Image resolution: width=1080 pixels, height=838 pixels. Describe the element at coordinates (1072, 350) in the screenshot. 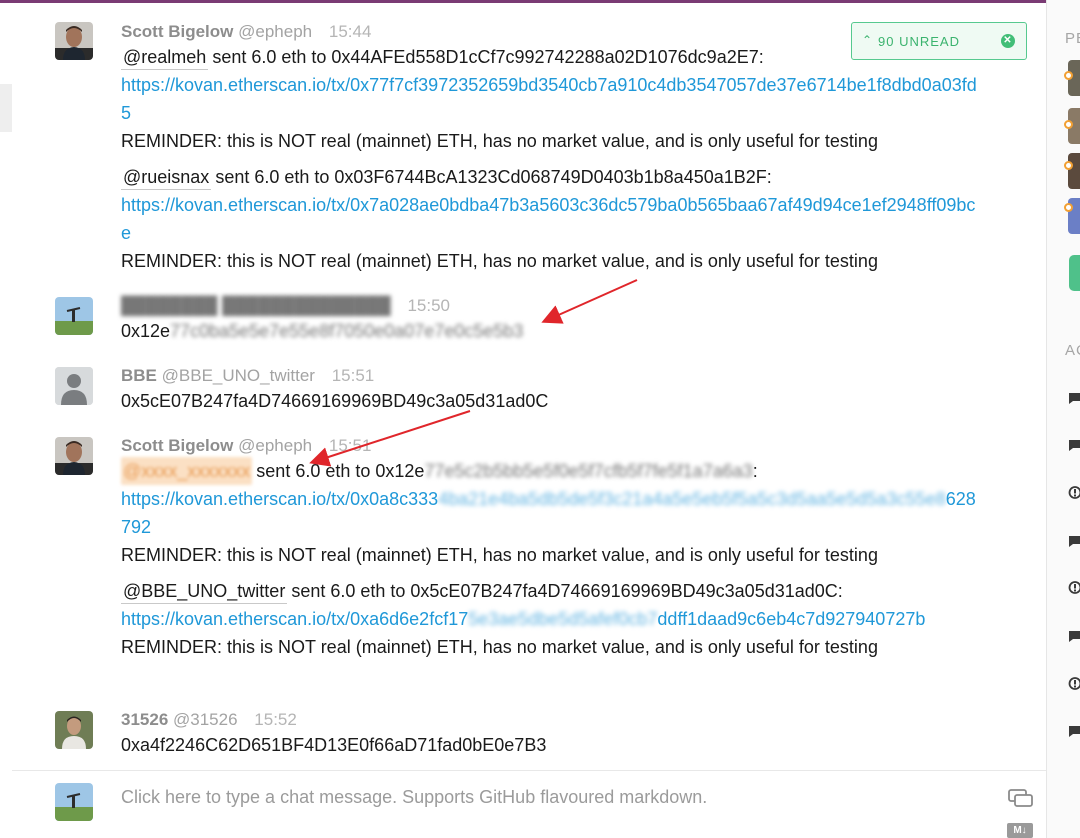

I see `activity-heading: AC` at that location.